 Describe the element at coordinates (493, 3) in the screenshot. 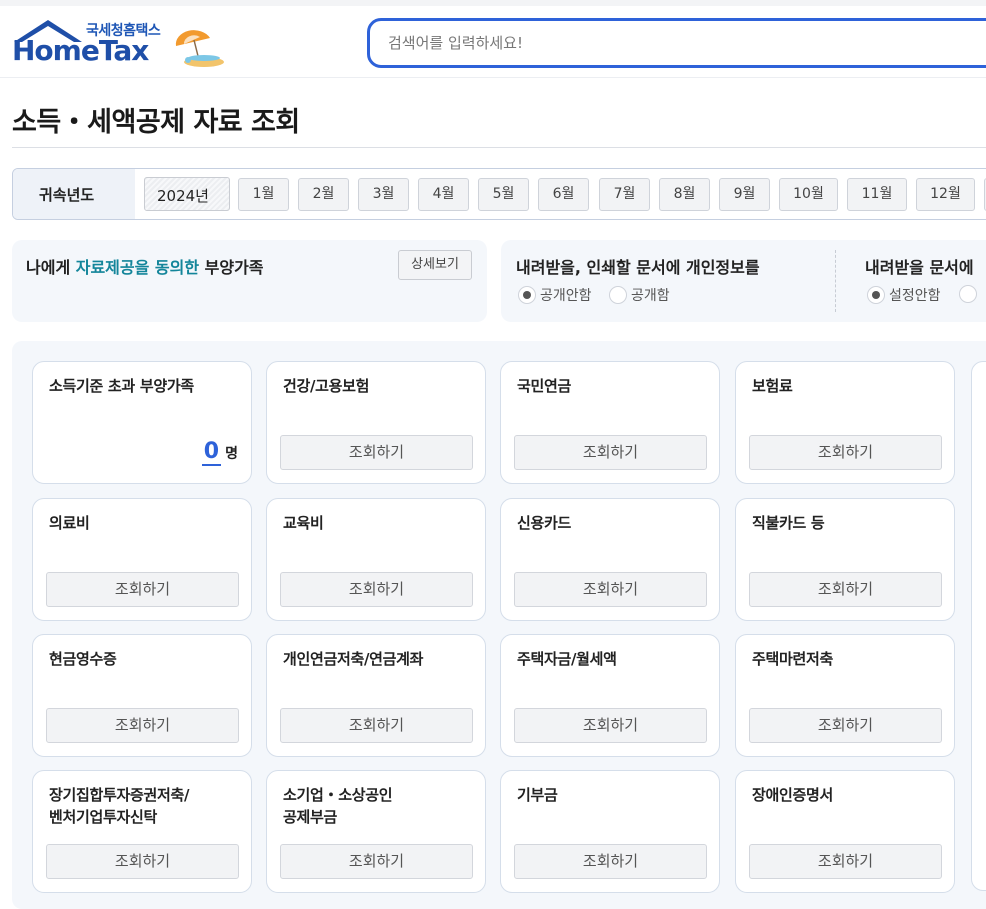

I see `header-top-strip` at that location.